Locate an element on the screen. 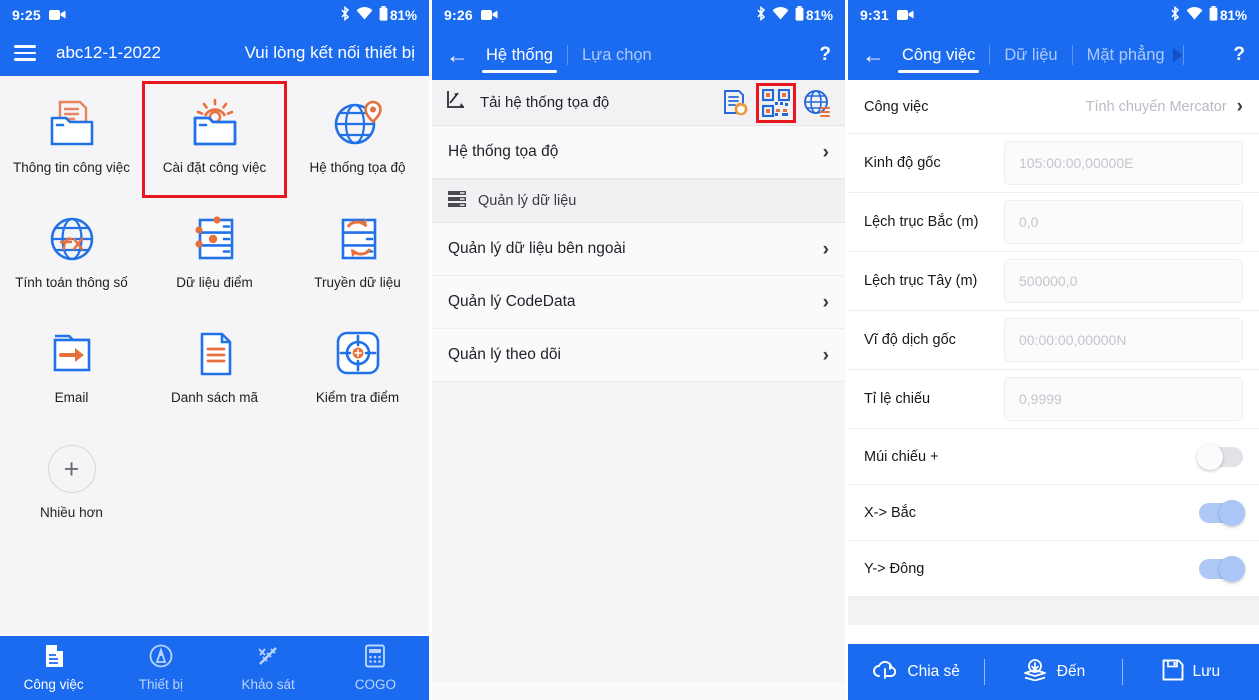 The image size is (1259, 700). tab-label: Lựa chọn is located at coordinates (616, 54).